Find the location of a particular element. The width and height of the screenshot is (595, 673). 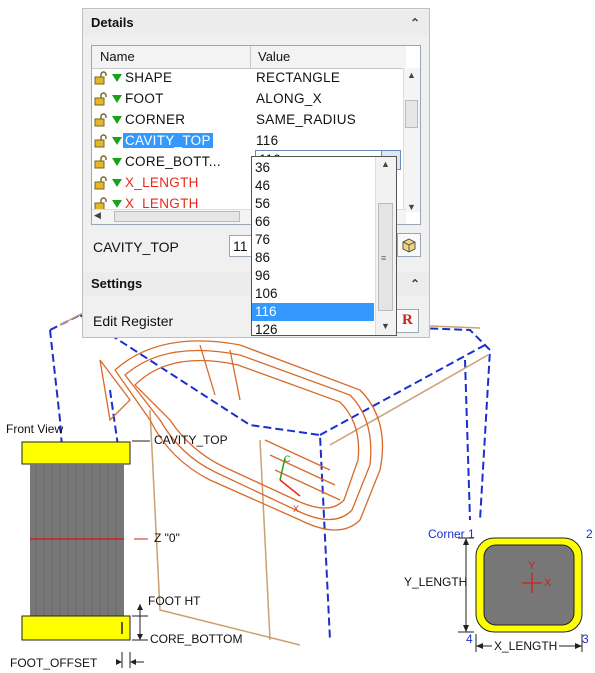

param-name: X_LENGTH is located at coordinates (162, 182).